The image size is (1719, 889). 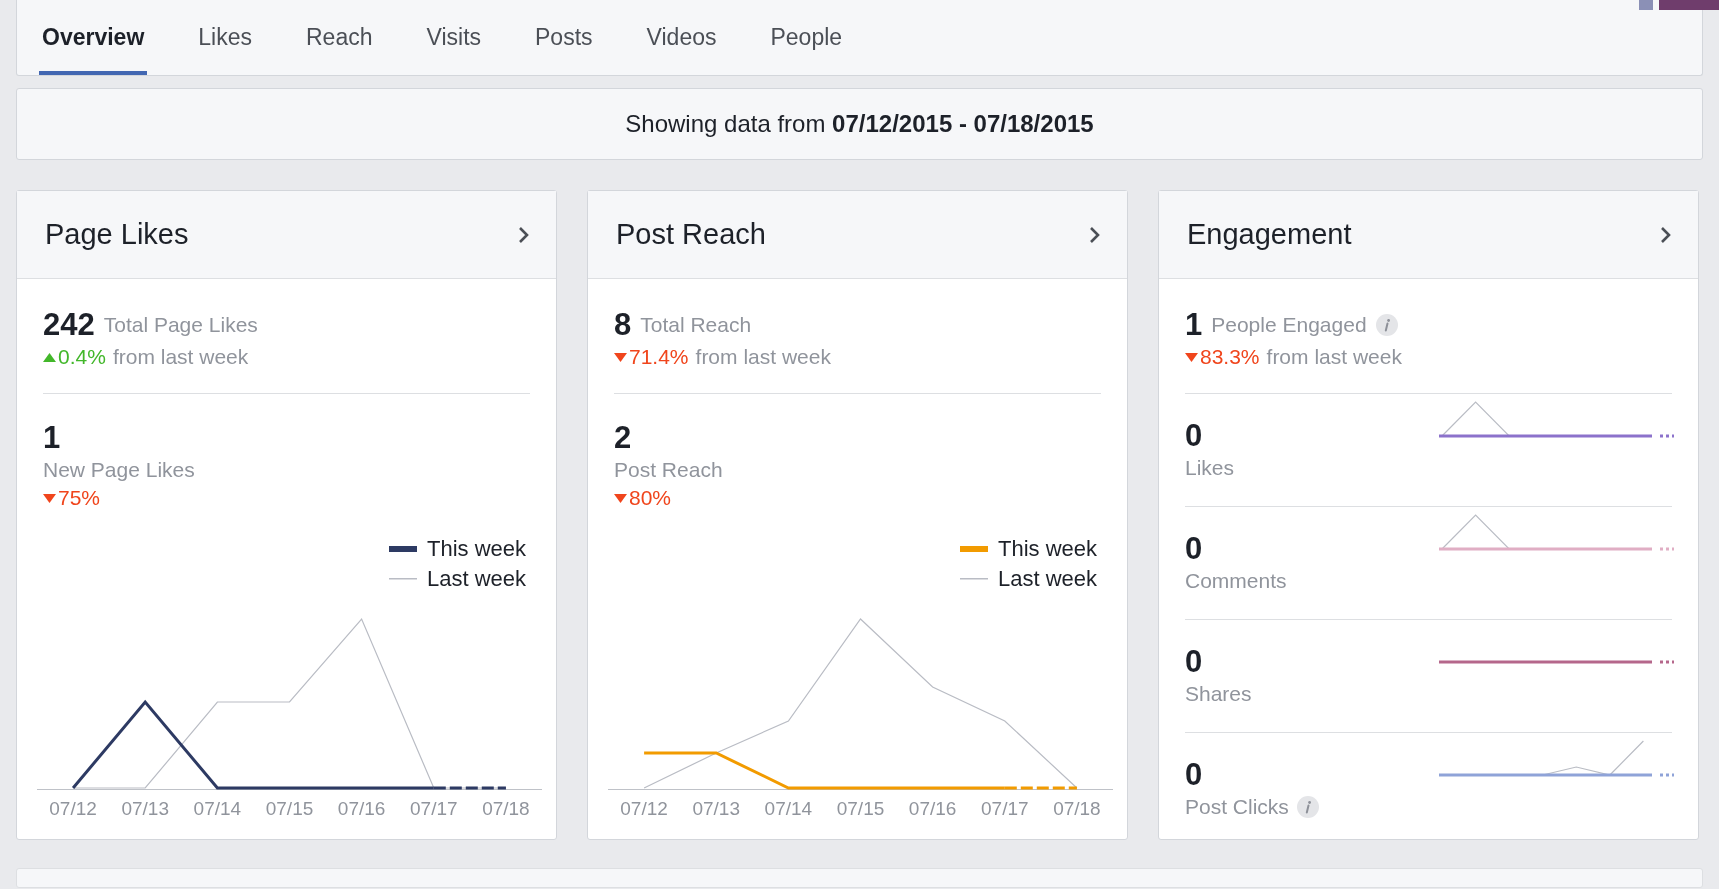 I want to click on total-label: Total Reach, so click(x=696, y=325).